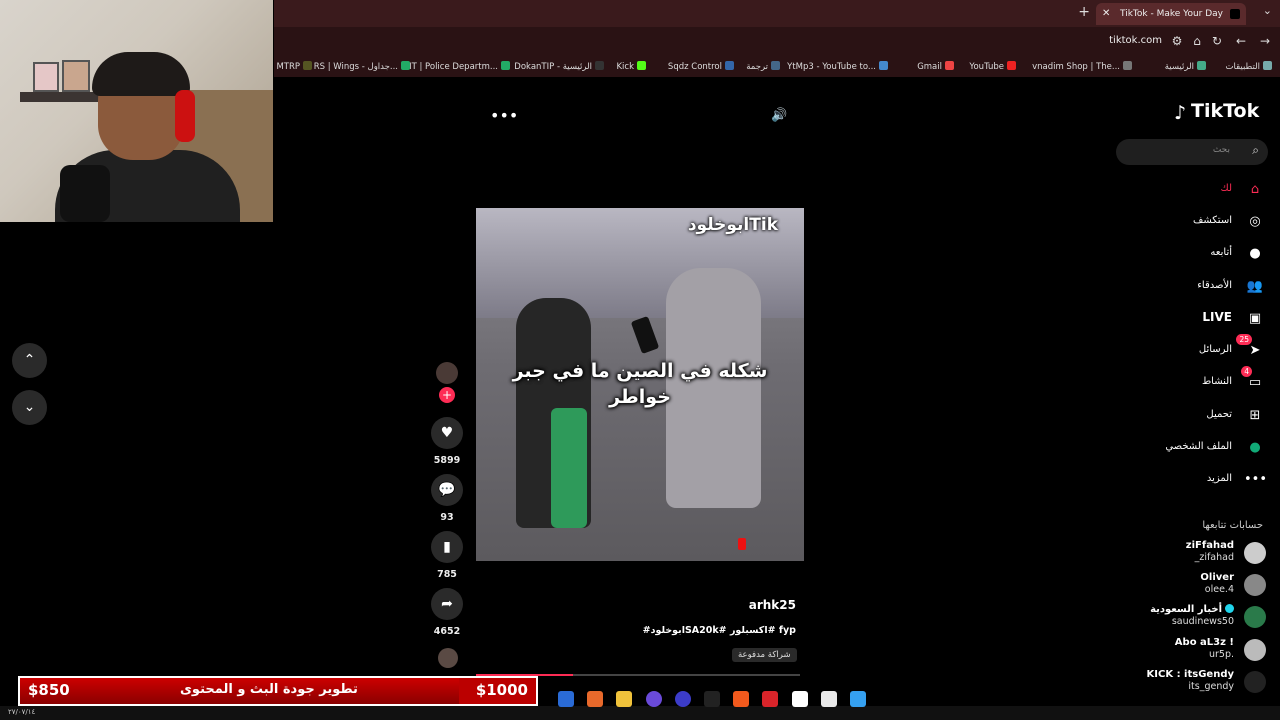  Describe the element at coordinates (1235, 14) in the screenshot. I see `tiktok-favicon-icon` at that location.